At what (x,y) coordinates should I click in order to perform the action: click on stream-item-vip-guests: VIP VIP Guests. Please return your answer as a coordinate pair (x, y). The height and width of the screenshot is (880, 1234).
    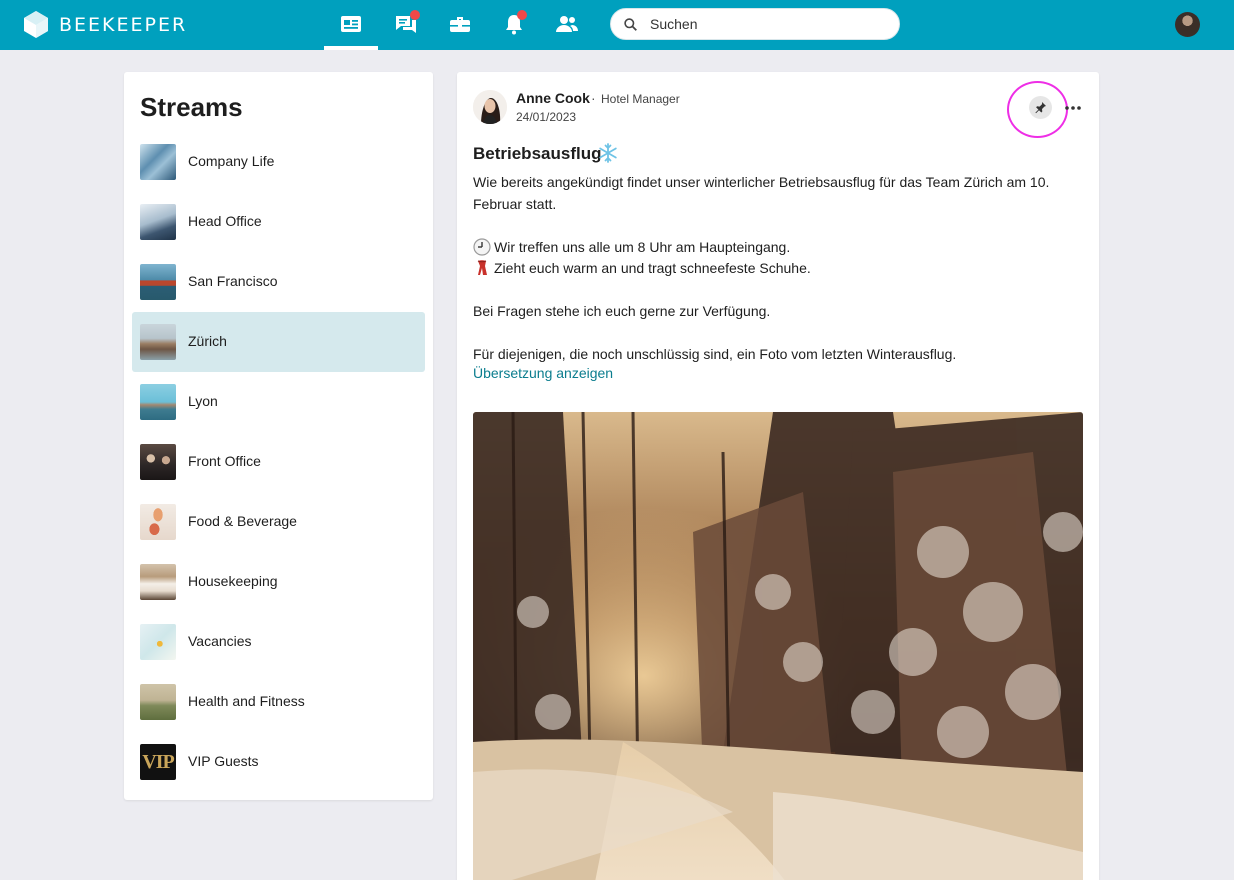
    Looking at the image, I should click on (278, 762).